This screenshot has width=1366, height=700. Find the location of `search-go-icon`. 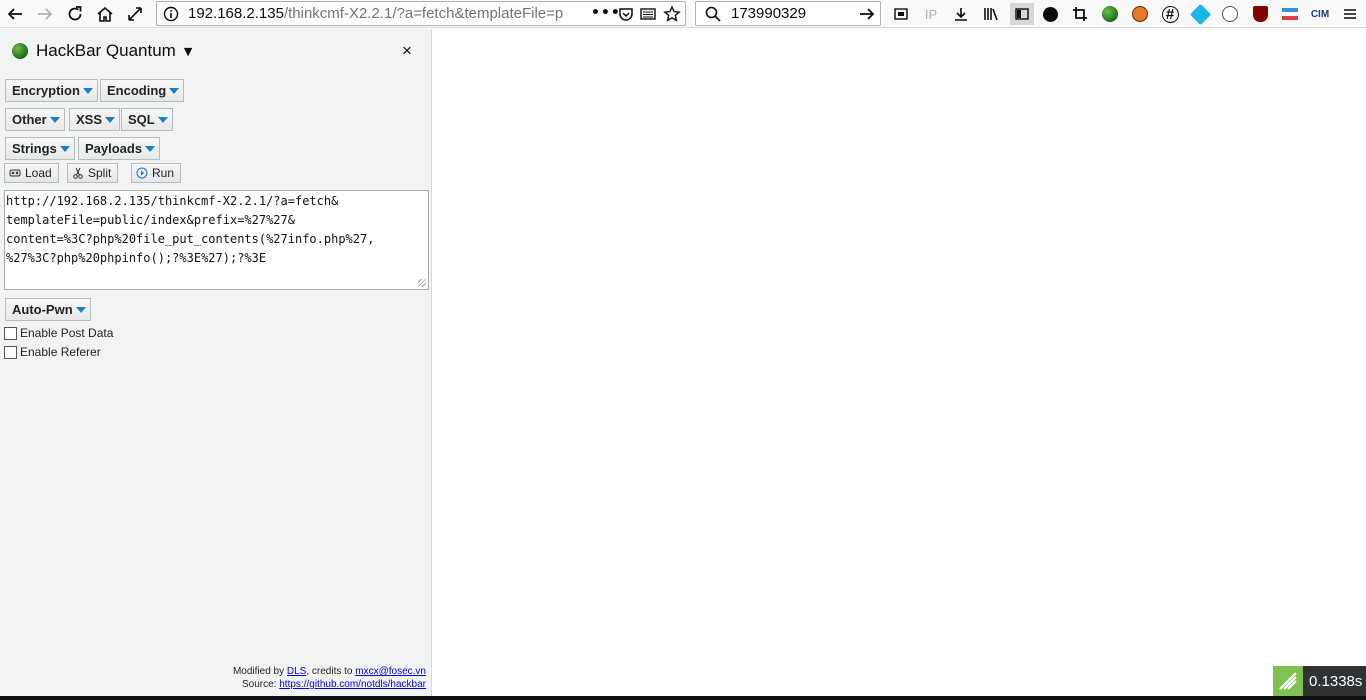

search-go-icon is located at coordinates (867, 14).